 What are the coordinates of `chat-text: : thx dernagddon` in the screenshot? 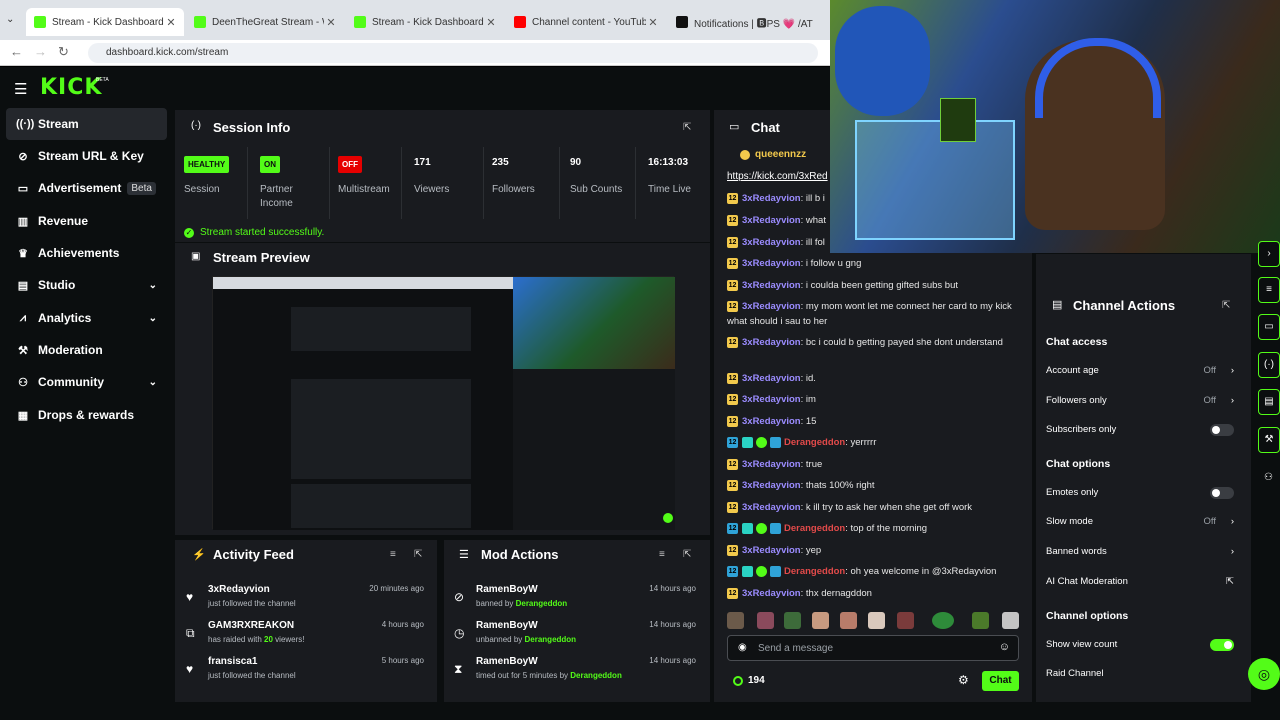 It's located at (836, 593).